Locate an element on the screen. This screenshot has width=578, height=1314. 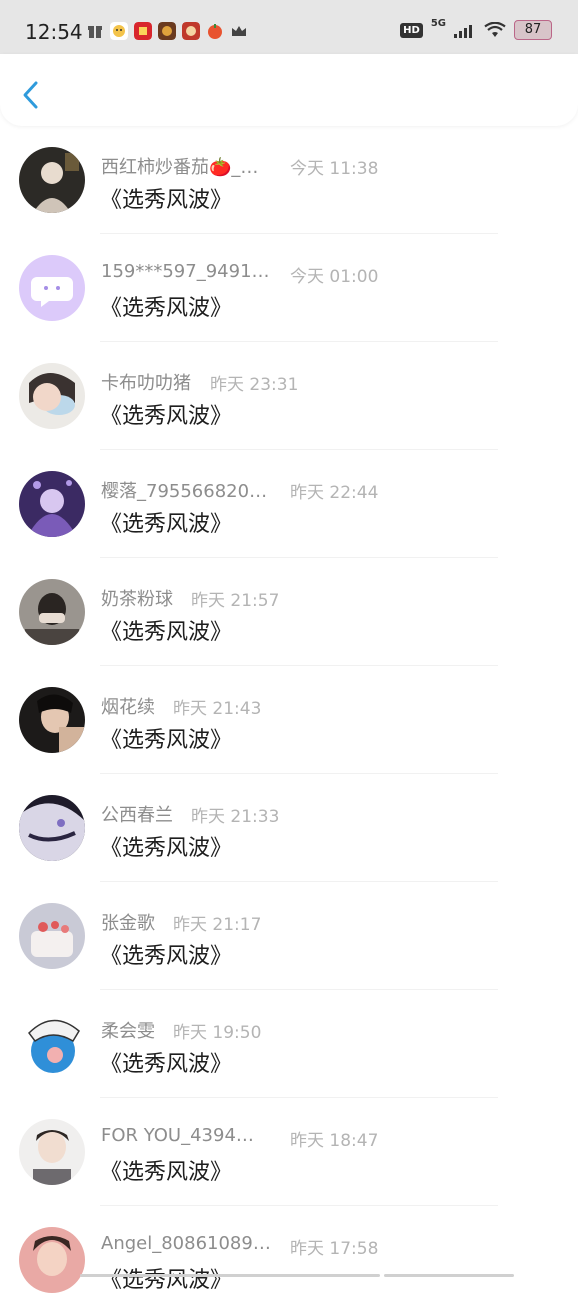
gift-icon is located at coordinates (95, 32).